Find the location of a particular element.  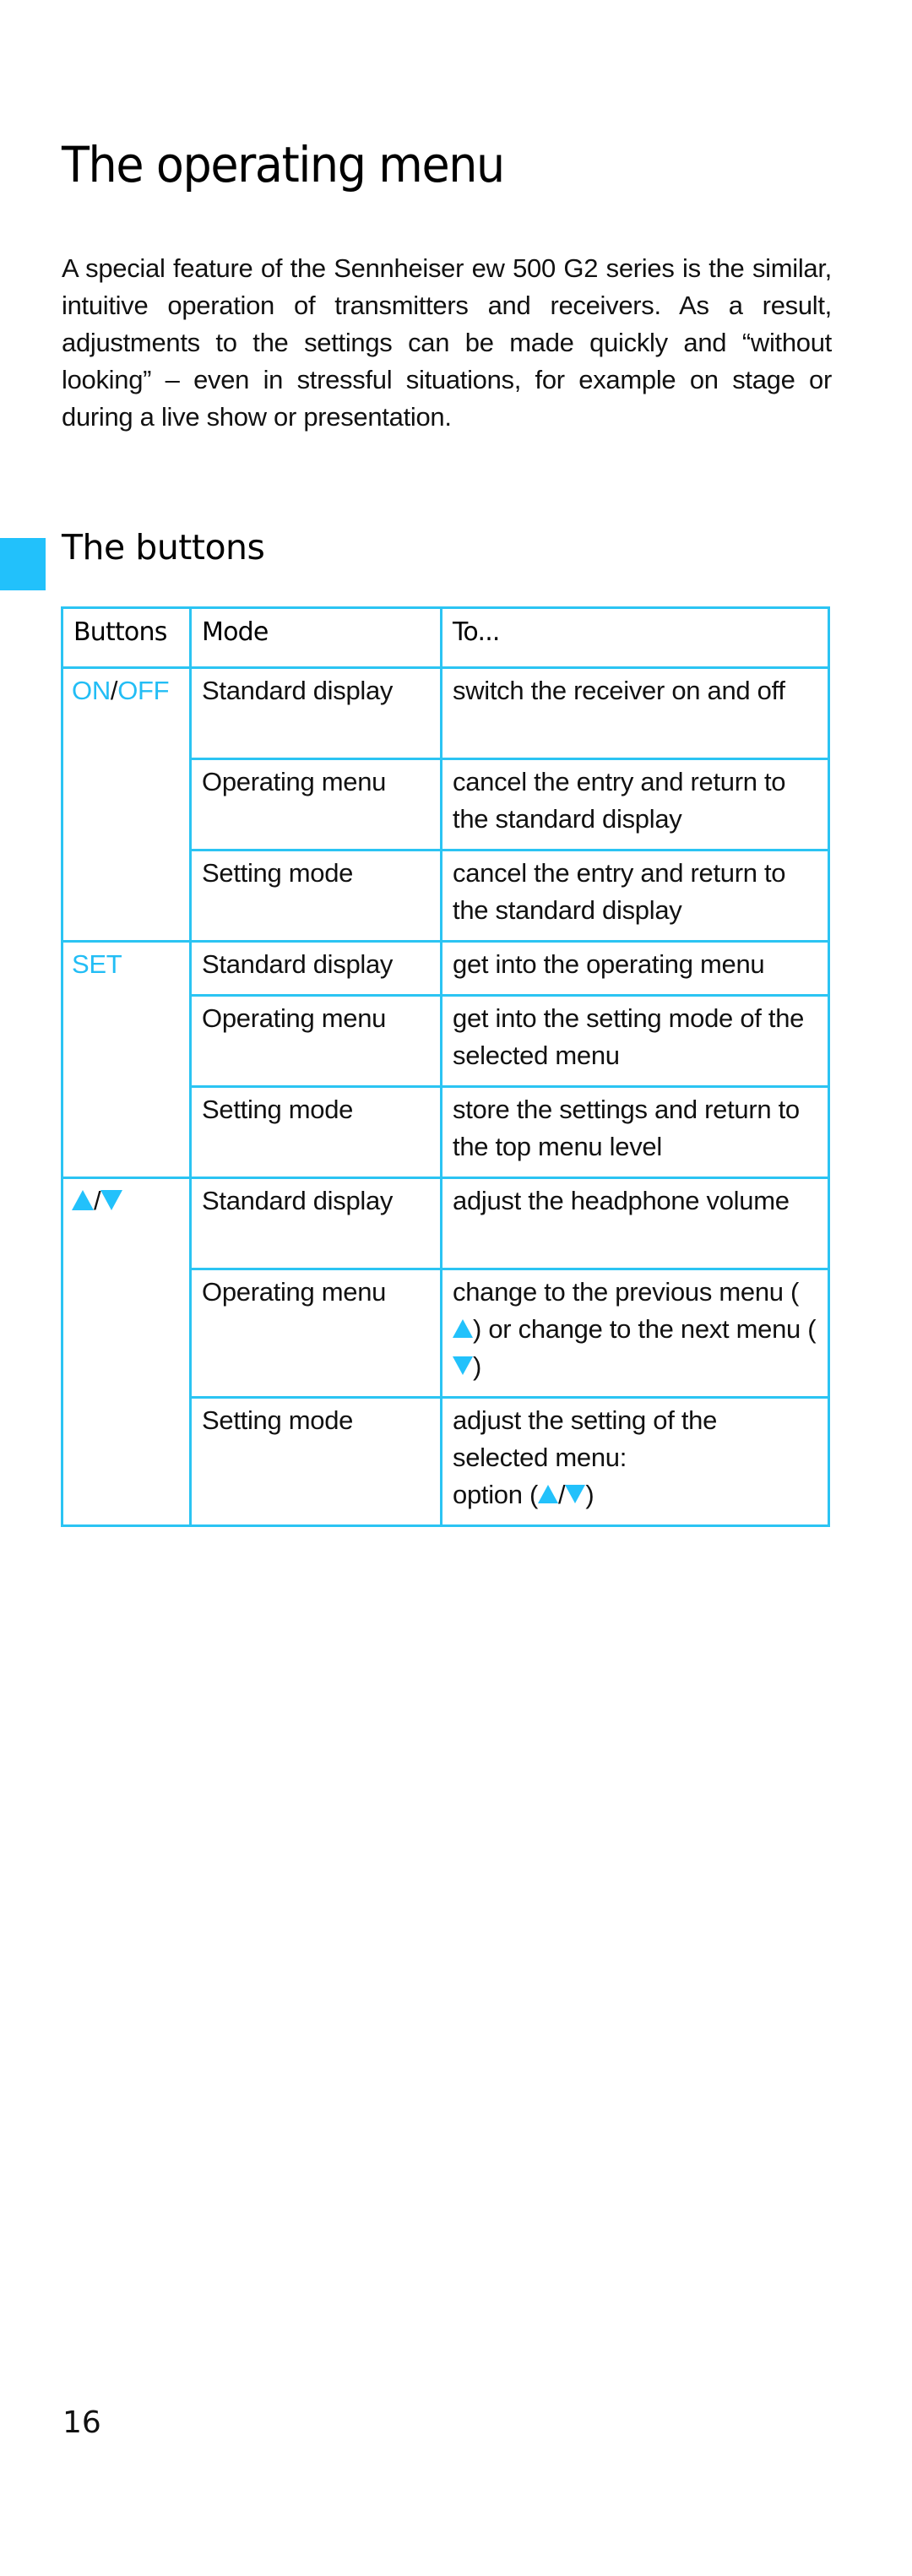

header-mode: Mode is located at coordinates (315, 637).